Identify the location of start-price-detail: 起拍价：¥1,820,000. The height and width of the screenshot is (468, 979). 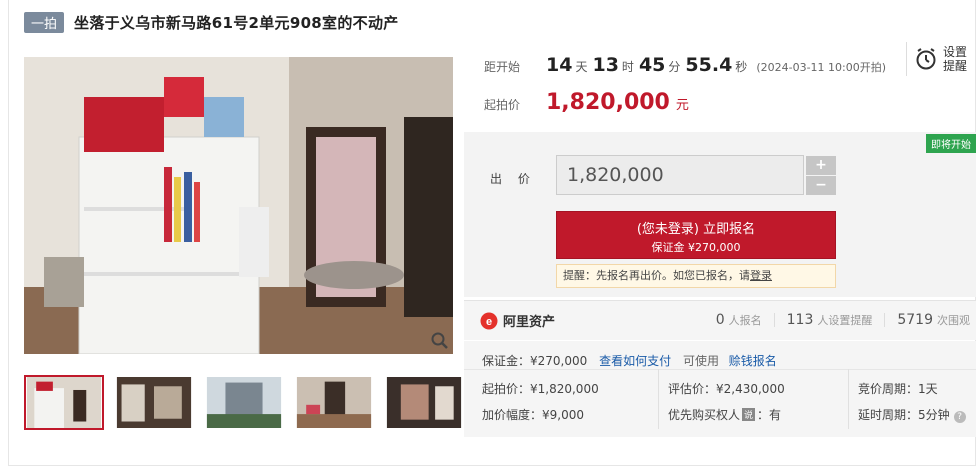
(540, 389).